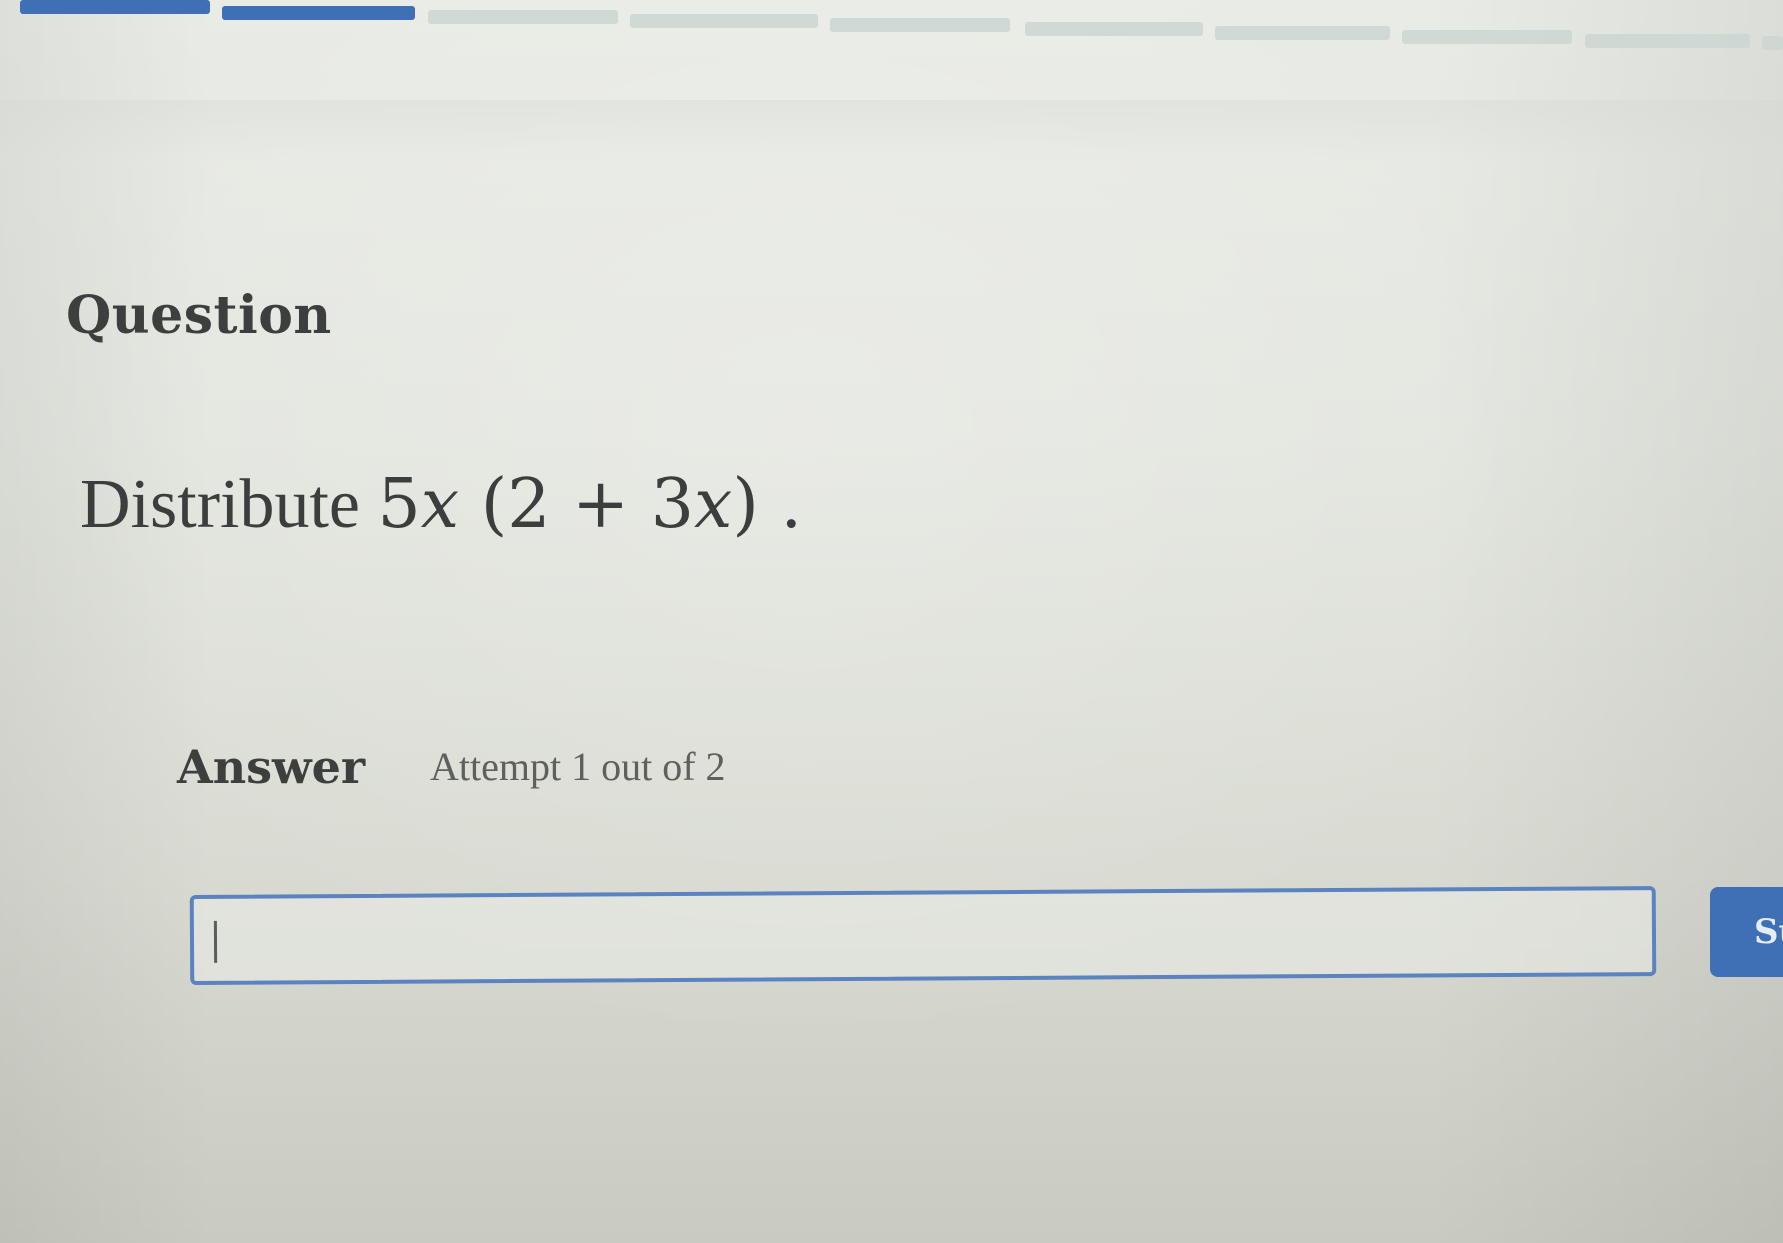  I want to click on expr-term1: 2, so click(529, 504).